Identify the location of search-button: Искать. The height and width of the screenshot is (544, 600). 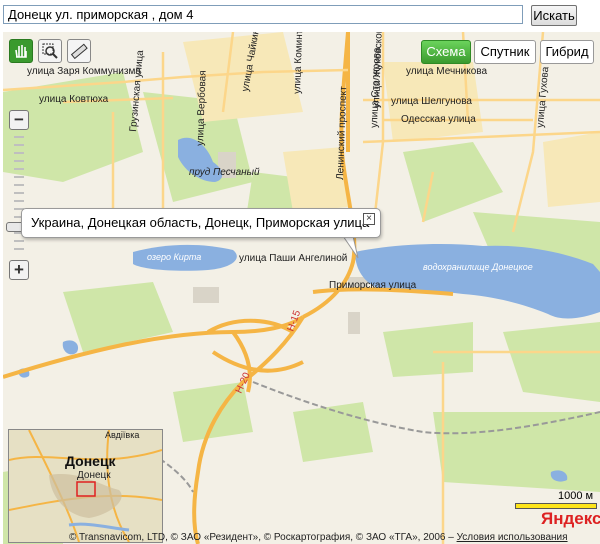
(554, 15).